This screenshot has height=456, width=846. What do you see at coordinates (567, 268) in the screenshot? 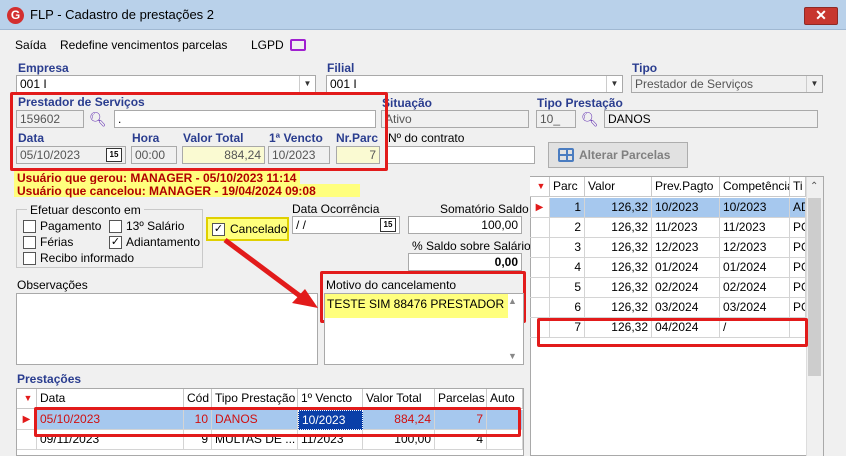
I see `parcela-cell-parc: 4` at bounding box center [567, 268].